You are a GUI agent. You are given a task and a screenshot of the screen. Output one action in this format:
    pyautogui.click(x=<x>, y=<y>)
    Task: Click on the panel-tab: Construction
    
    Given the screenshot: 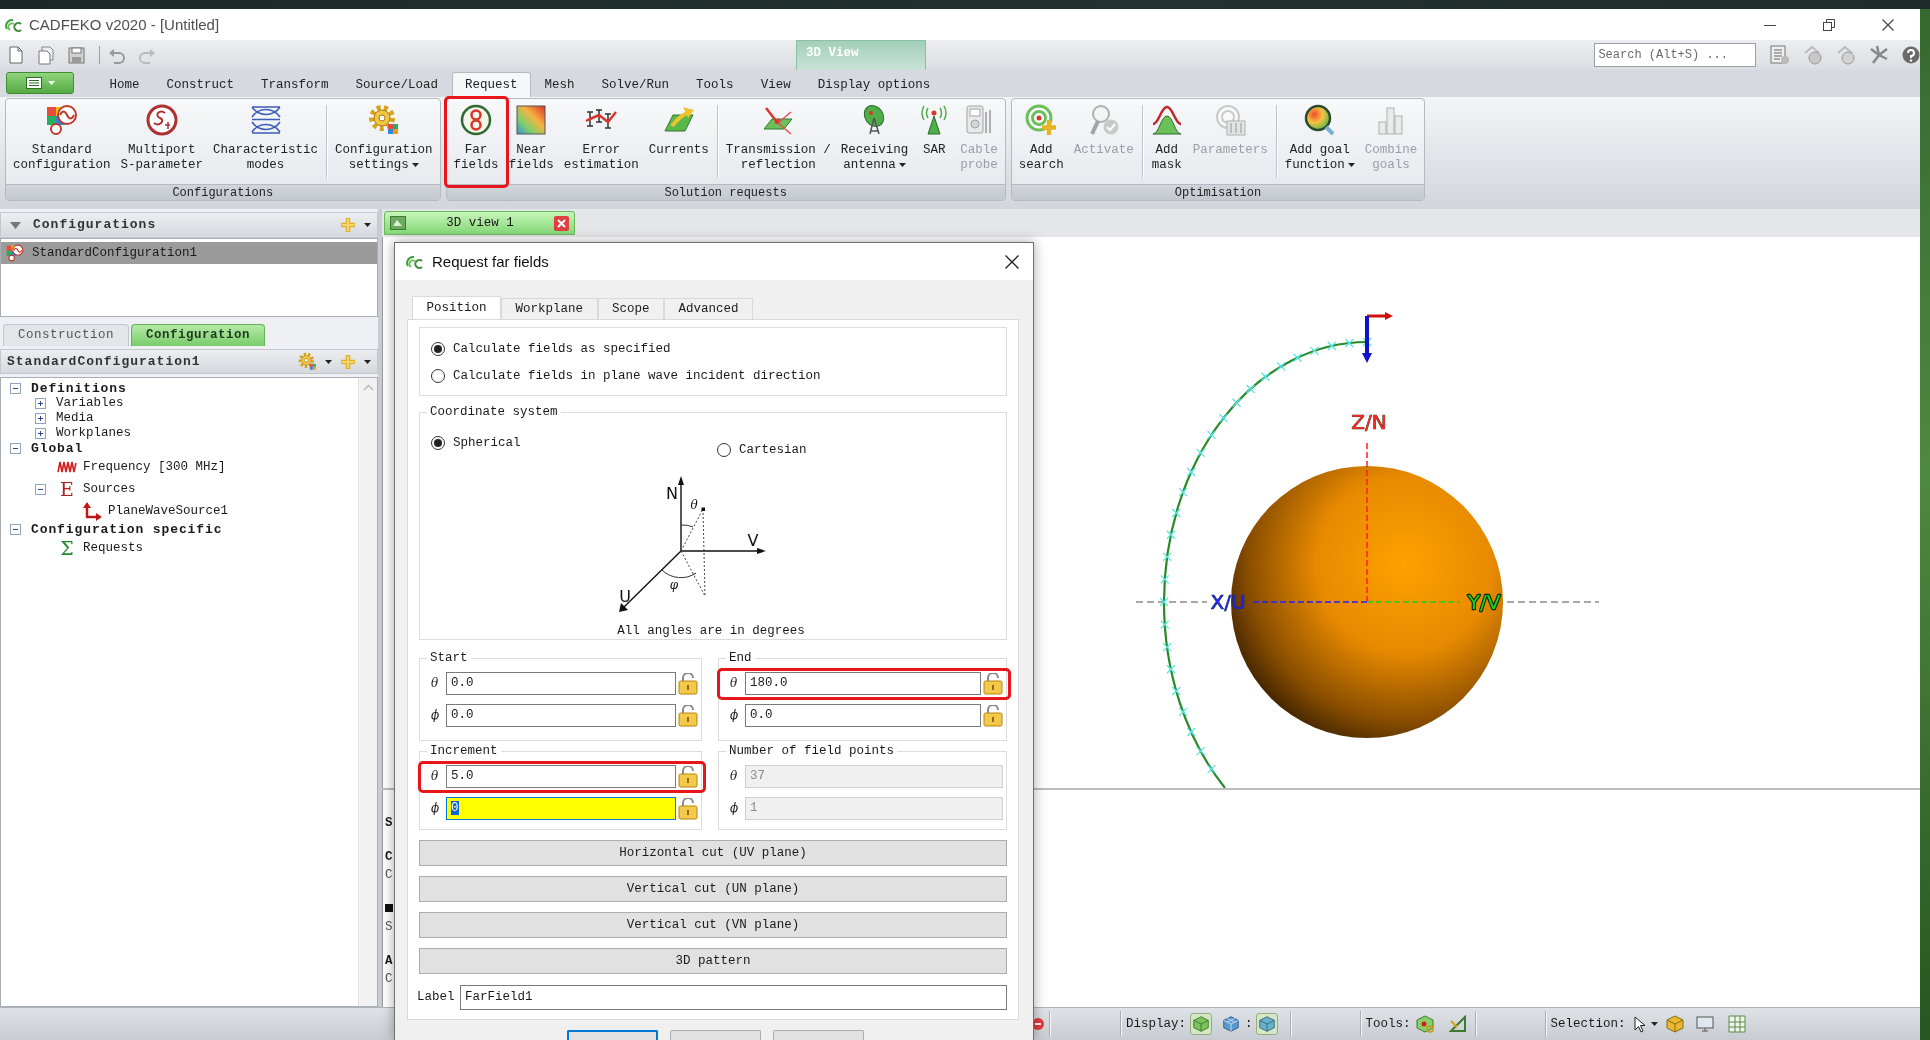 What is the action you would take?
    pyautogui.click(x=66, y=335)
    